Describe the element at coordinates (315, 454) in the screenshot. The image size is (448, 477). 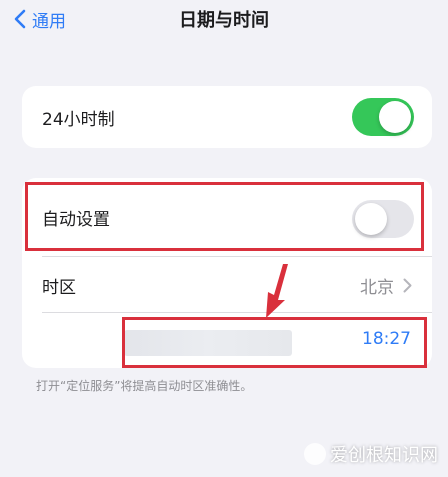
I see `watermark-logo-icon` at that location.